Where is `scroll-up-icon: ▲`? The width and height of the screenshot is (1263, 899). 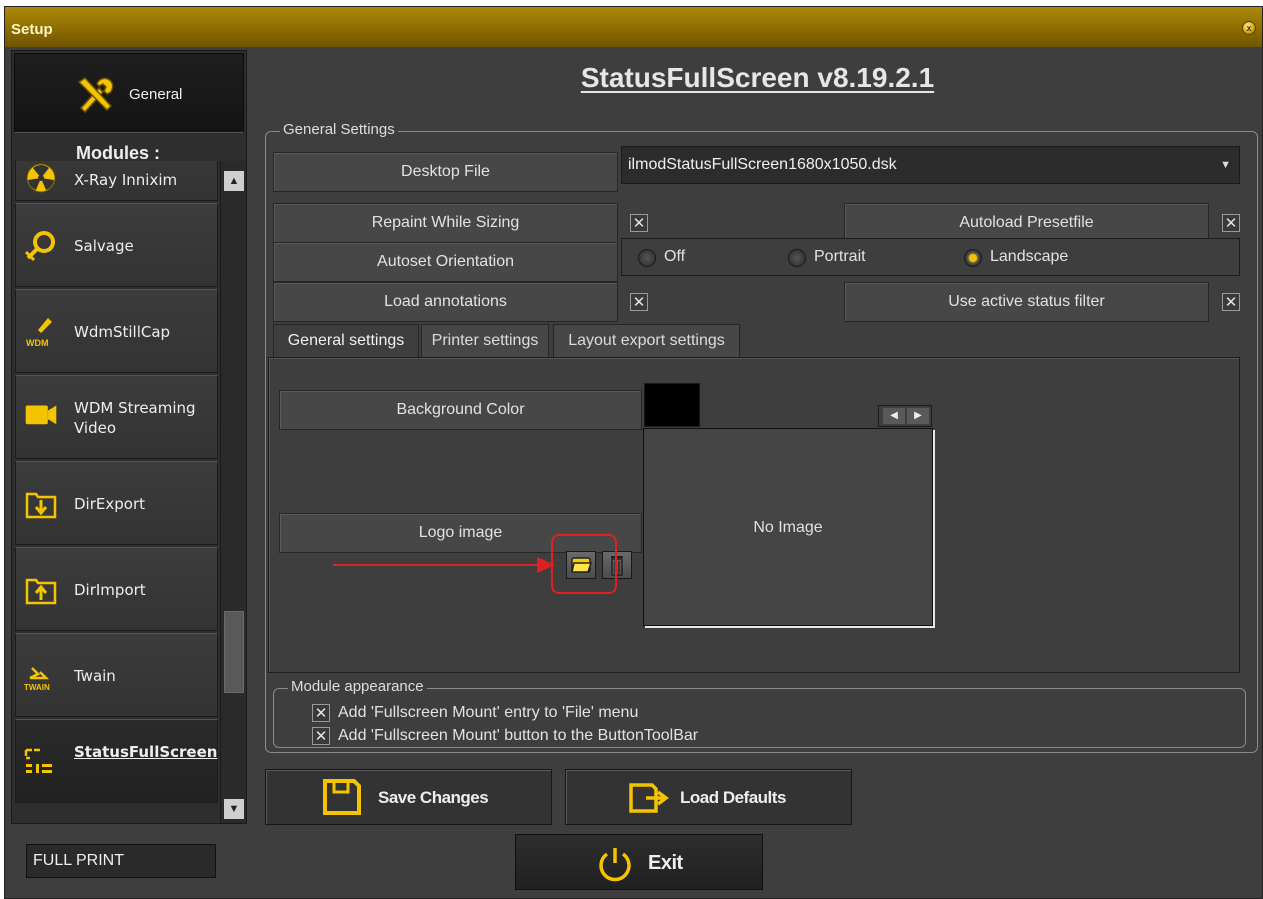 scroll-up-icon: ▲ is located at coordinates (234, 181).